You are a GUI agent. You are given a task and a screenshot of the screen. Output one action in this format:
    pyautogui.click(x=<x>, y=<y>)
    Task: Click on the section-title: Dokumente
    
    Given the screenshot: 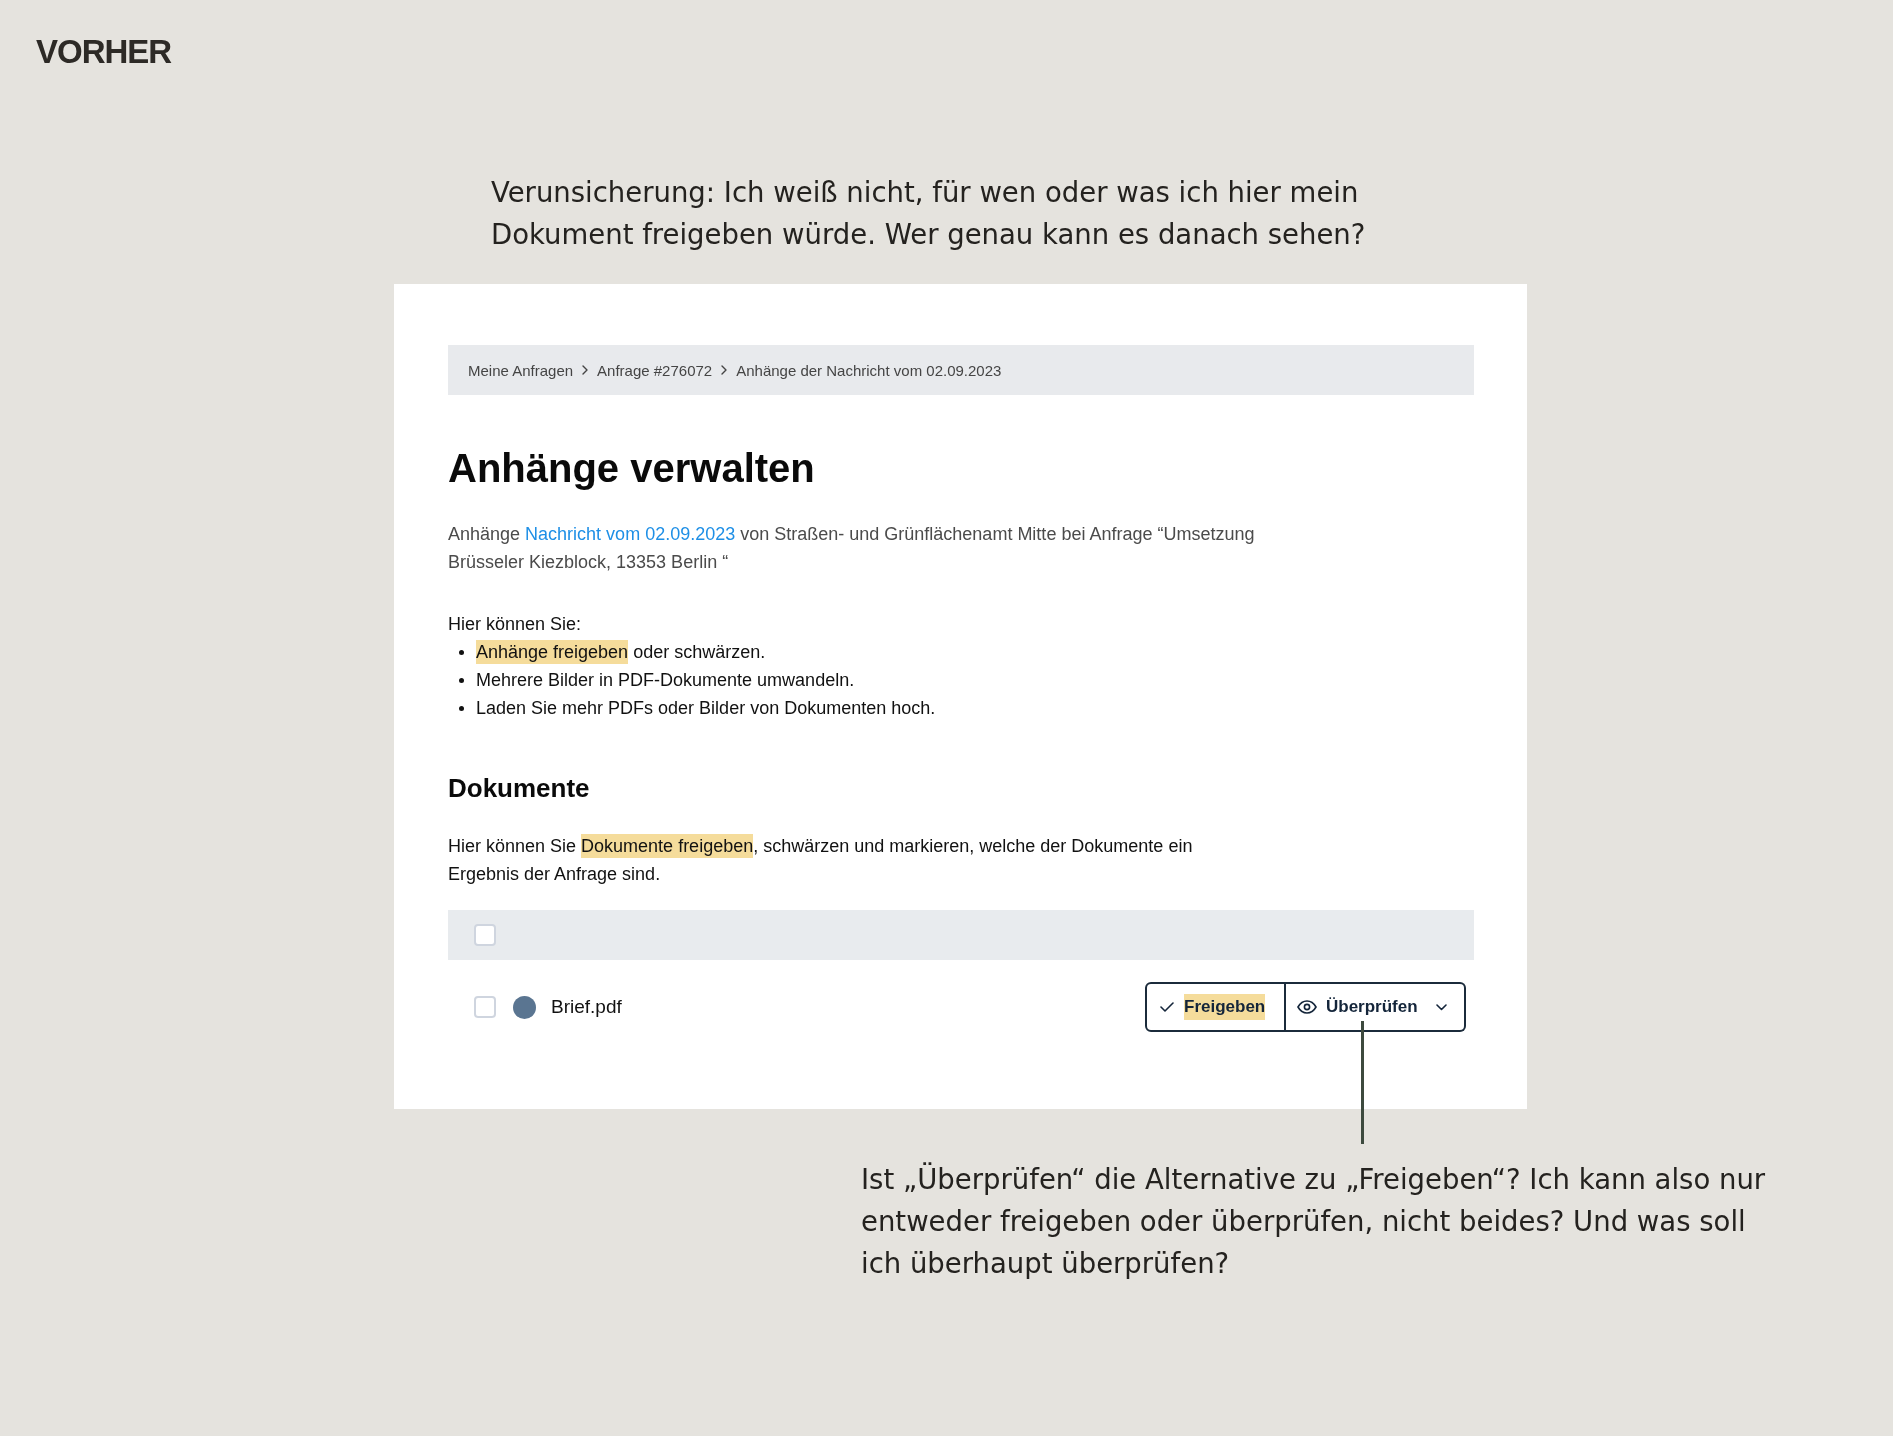 What is the action you would take?
    pyautogui.click(x=519, y=788)
    